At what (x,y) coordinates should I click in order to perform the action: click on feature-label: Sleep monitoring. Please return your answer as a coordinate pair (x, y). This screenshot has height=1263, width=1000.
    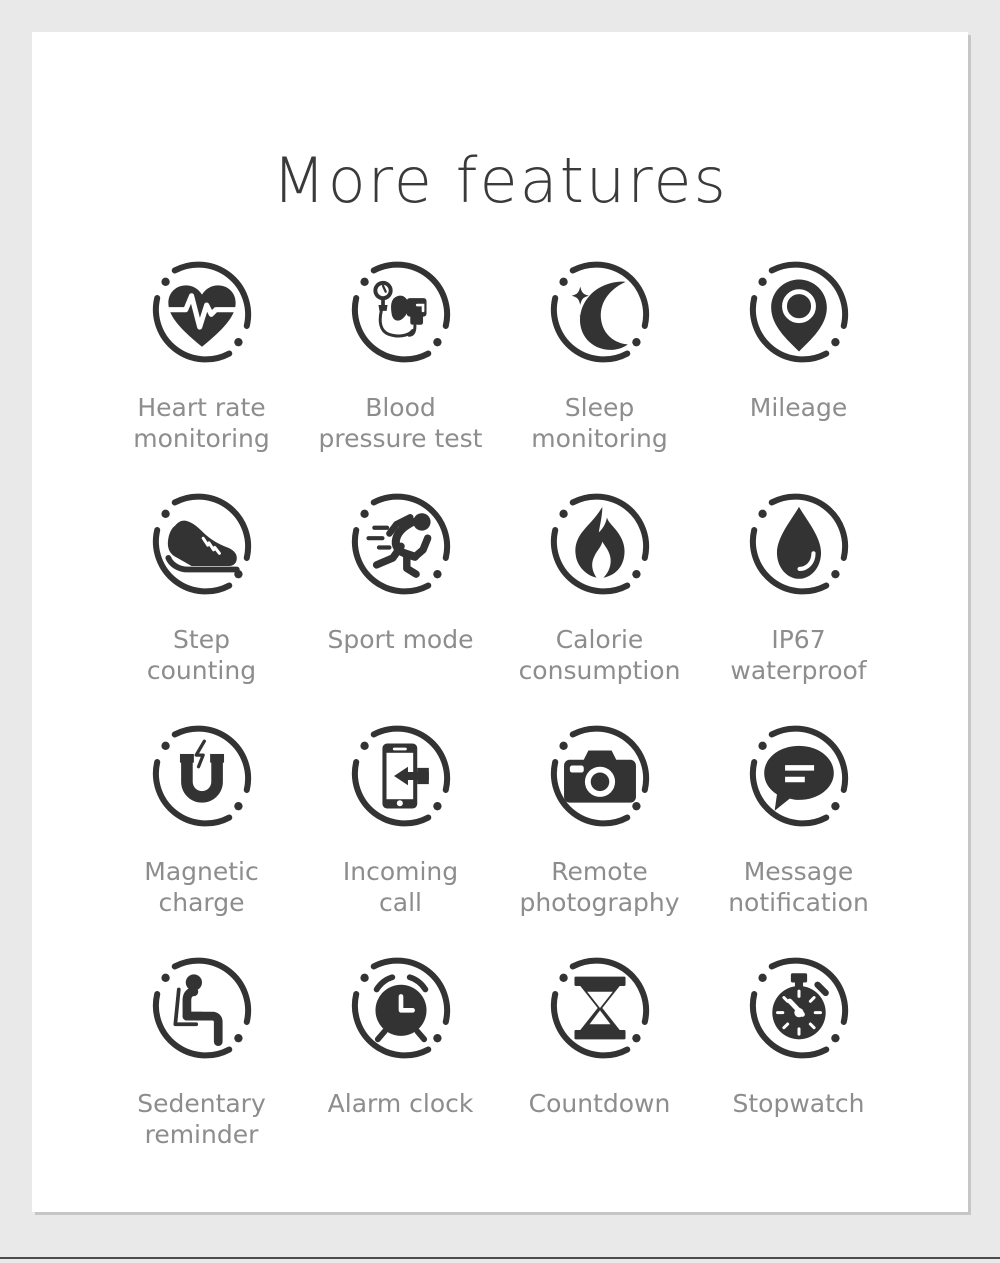
    Looking at the image, I should click on (599, 423).